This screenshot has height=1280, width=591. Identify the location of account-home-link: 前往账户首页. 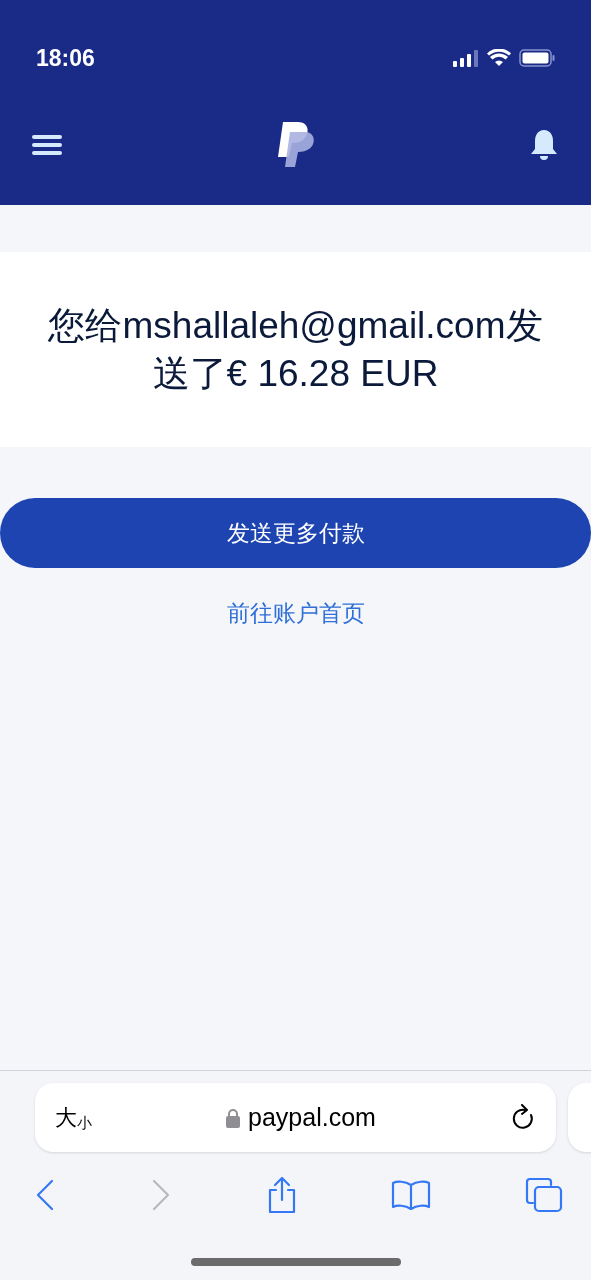
(295, 613).